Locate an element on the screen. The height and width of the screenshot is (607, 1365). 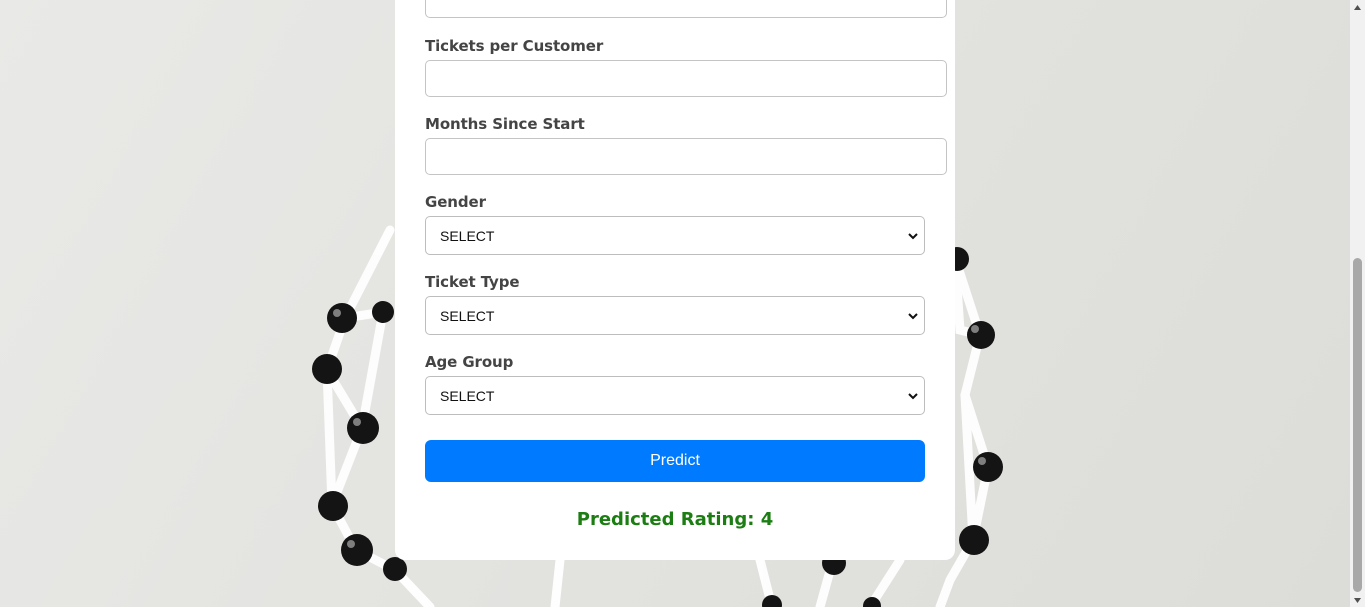
months-since-start-label: Months Since Start is located at coordinates (505, 124).